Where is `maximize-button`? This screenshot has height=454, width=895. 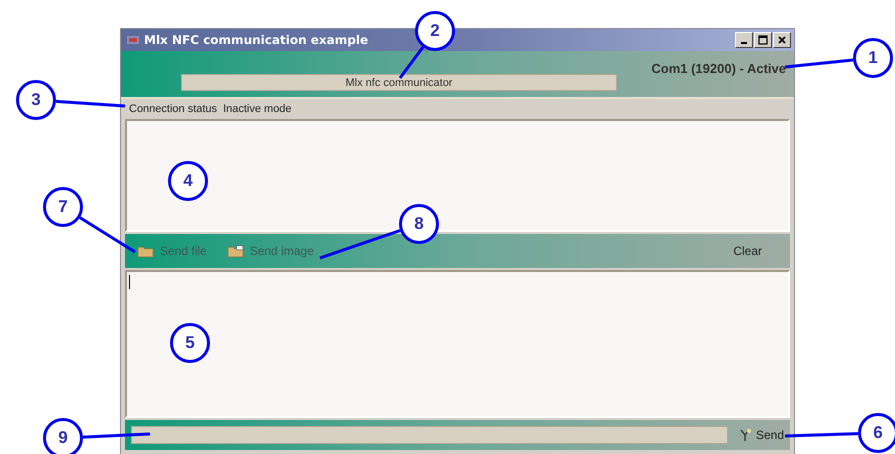 maximize-button is located at coordinates (763, 40).